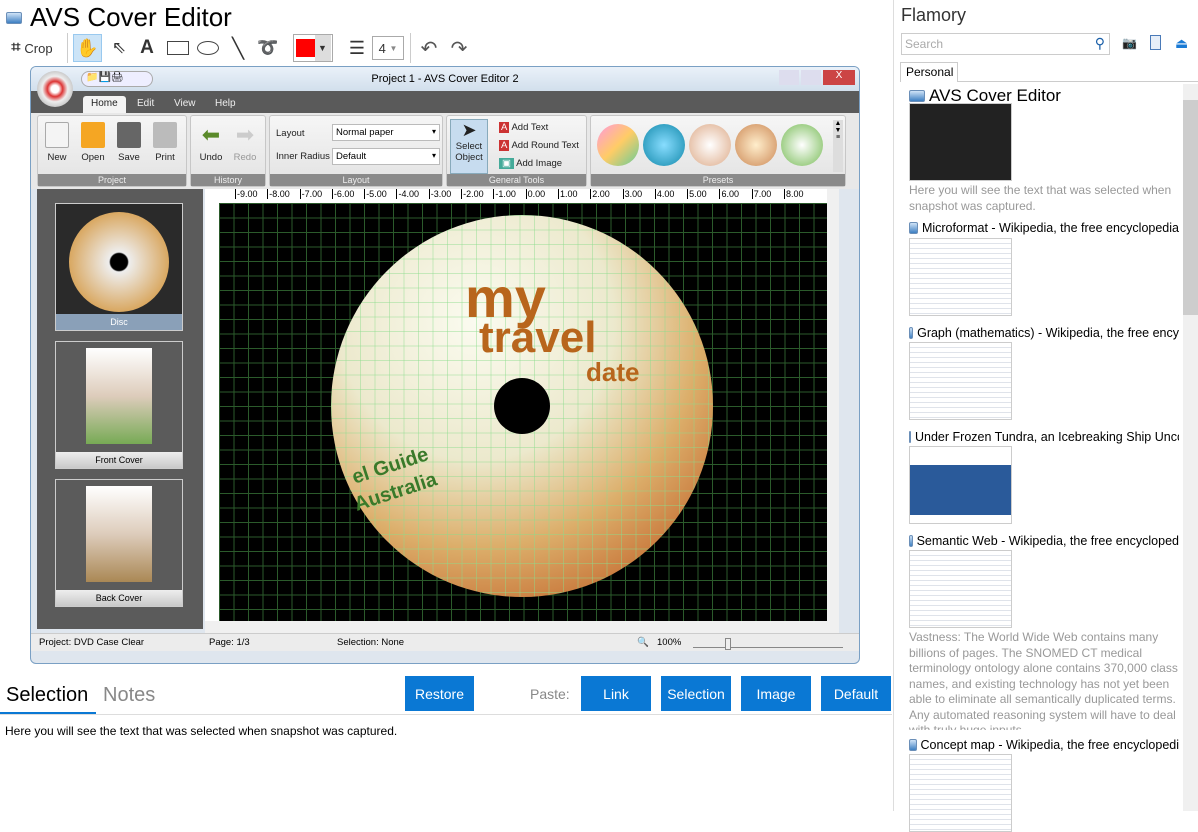 This screenshot has width=1198, height=832. Describe the element at coordinates (178, 48) in the screenshot. I see `rectangle-tool-icon` at that location.